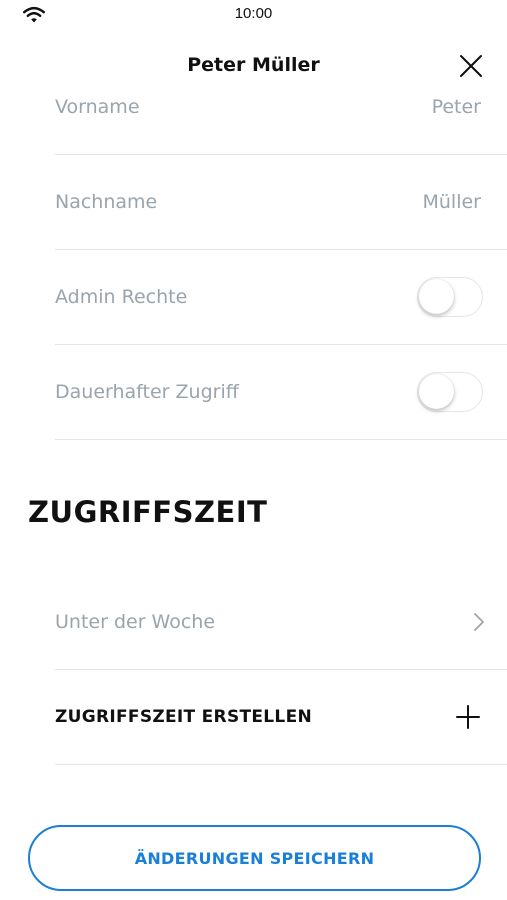 The height and width of the screenshot is (900, 507). Describe the element at coordinates (281, 622) in the screenshot. I see `access-time-item-weekdays: Unter der Woche` at that location.